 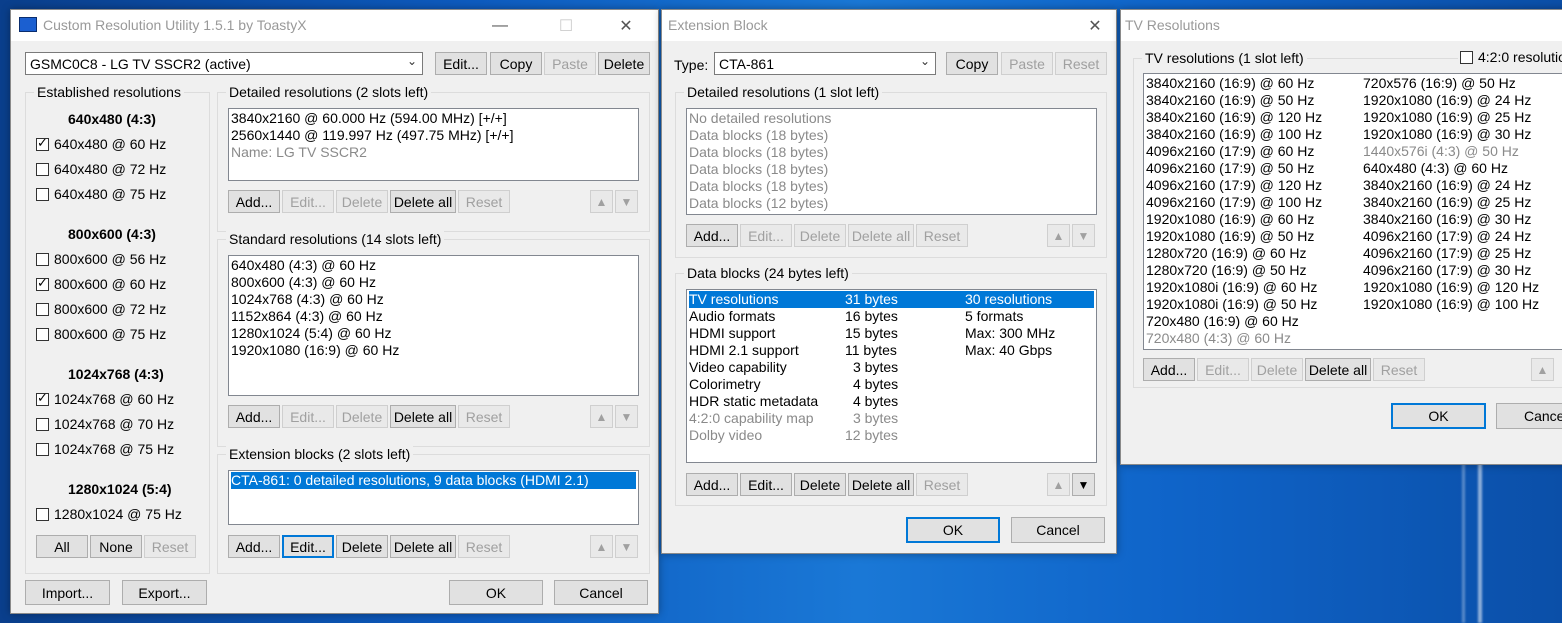 What do you see at coordinates (891, 435) in the screenshot?
I see `data-block-row: Dolby video 12 bytes` at bounding box center [891, 435].